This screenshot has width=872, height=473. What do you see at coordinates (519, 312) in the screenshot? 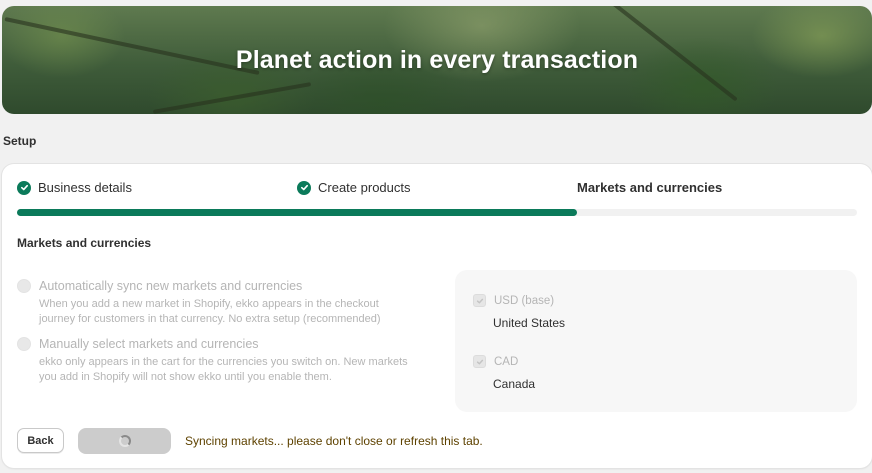
I see `currency-usd: USD (base) United States` at bounding box center [519, 312].